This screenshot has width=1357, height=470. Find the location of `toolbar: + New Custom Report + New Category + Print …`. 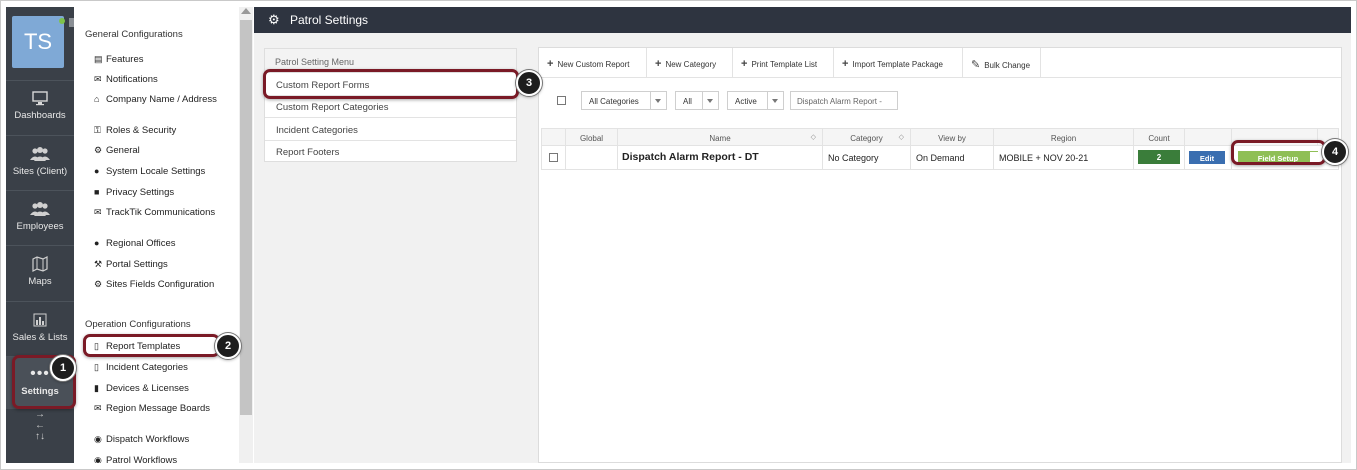

toolbar: + New Custom Report + New Category + Print … is located at coordinates (940, 63).